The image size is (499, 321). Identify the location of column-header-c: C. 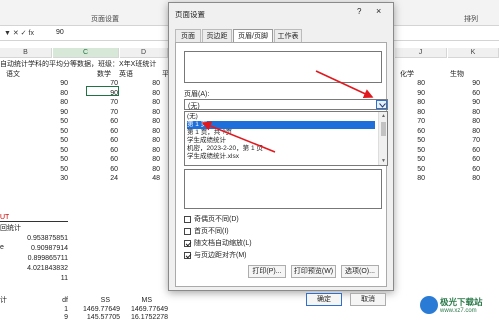
(86, 53).